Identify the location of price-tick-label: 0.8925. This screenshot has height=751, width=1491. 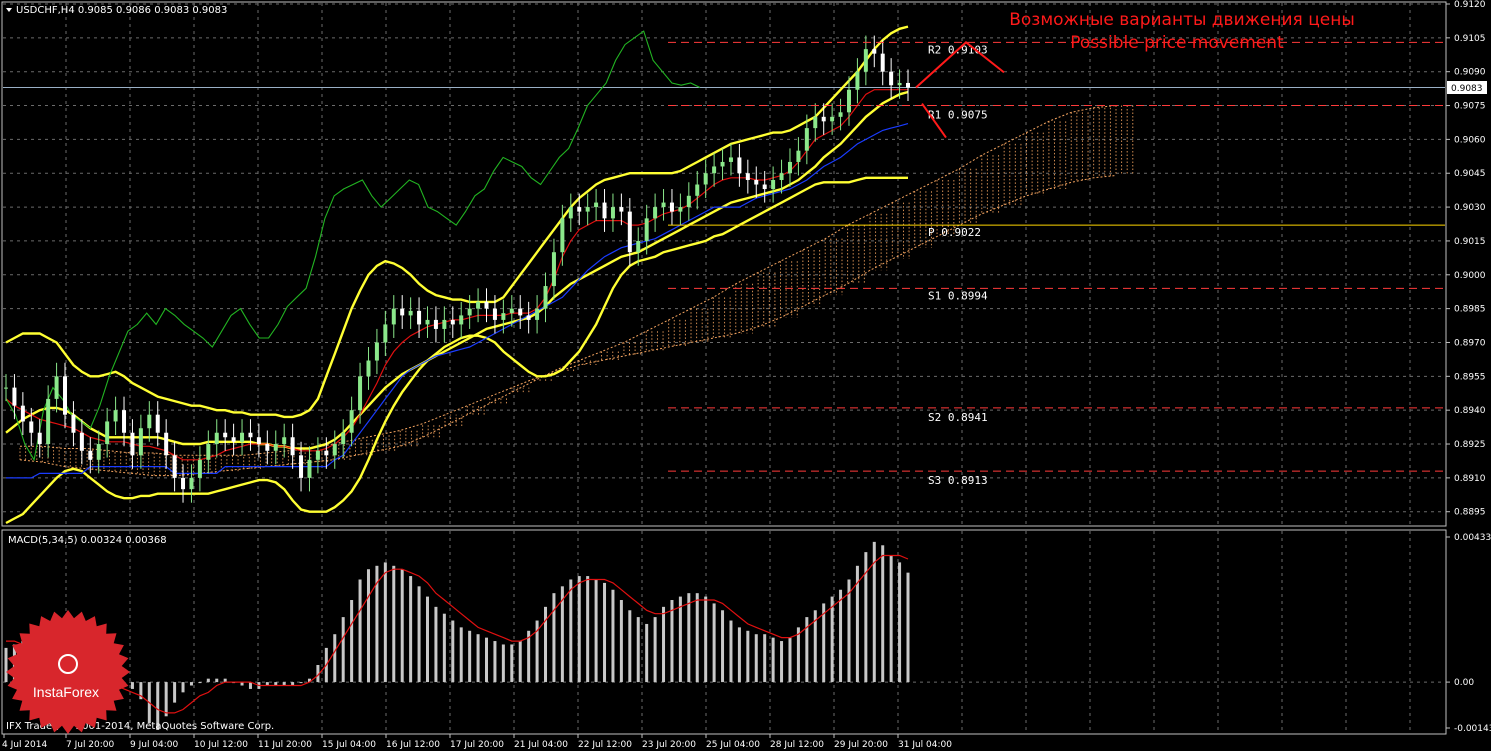
(1470, 445).